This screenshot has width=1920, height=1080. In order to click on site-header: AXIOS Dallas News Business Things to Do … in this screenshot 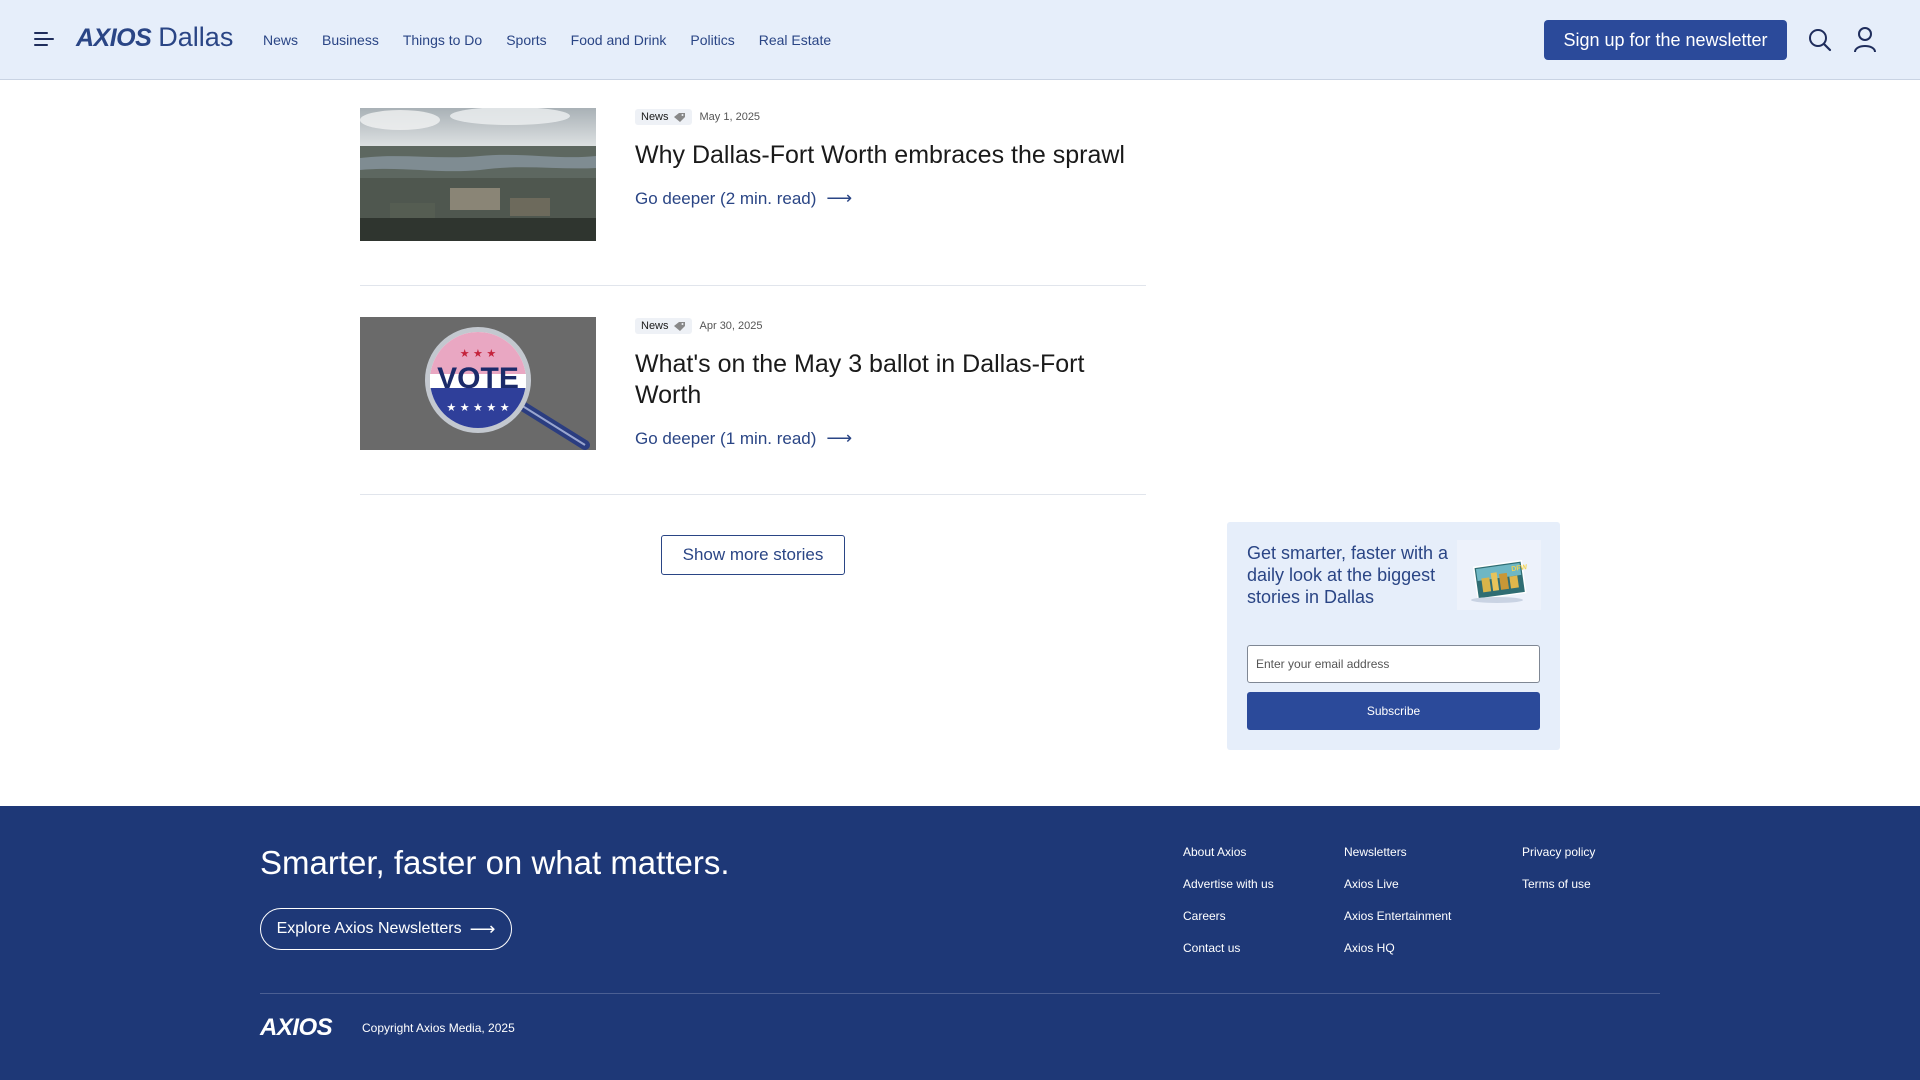, I will do `click(960, 40)`.